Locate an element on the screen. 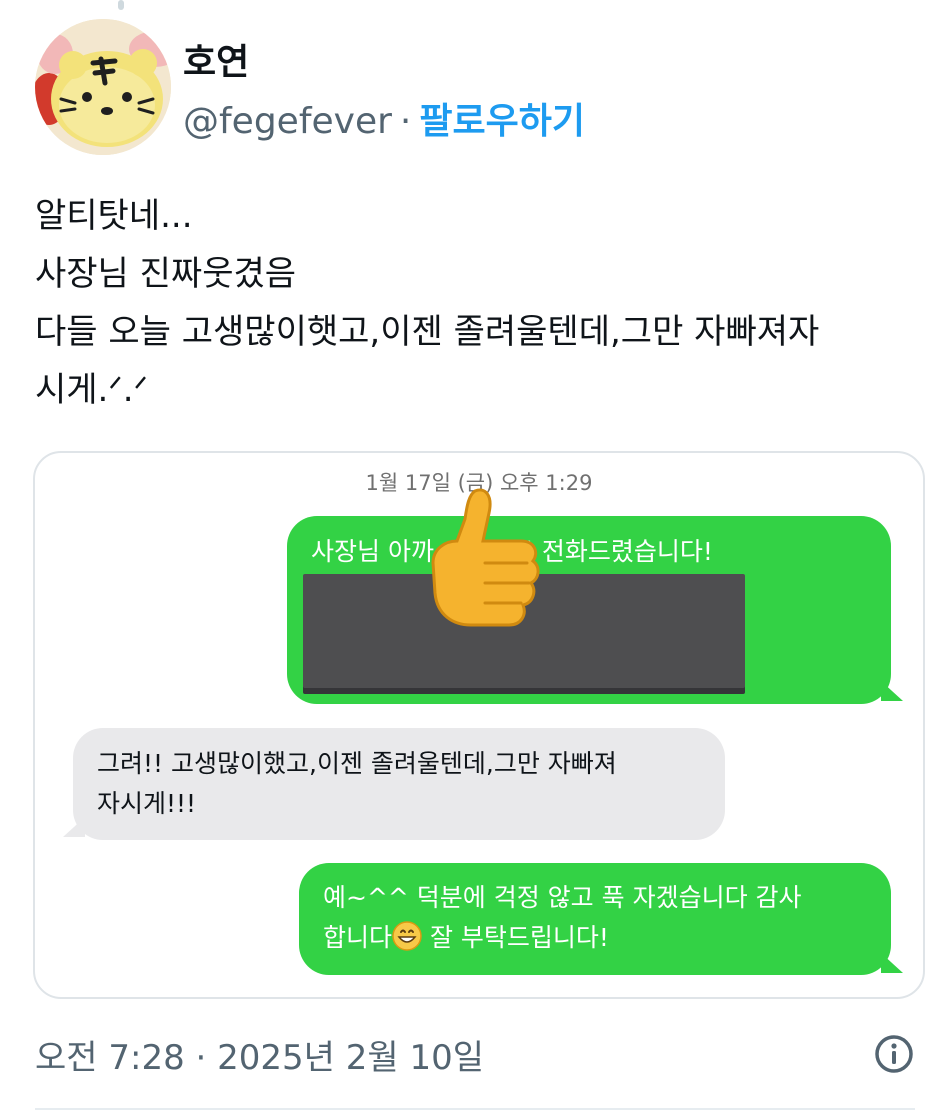 This screenshot has width=950, height=1112. sent-message-bubble: 예~^^ 덕분에 걱정 않고 푹 자겠습니다 감사 합니다 잘 부탁드립니다! is located at coordinates (595, 919).